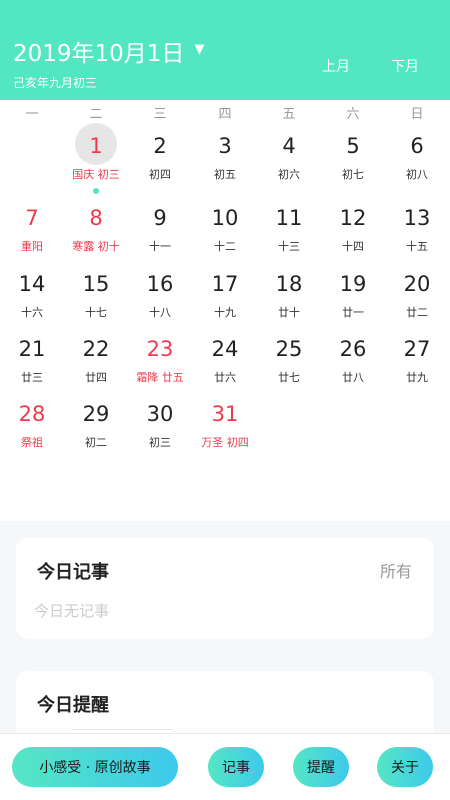 This screenshot has width=450, height=800. Describe the element at coordinates (417, 349) in the screenshot. I see `day-number: 27` at that location.